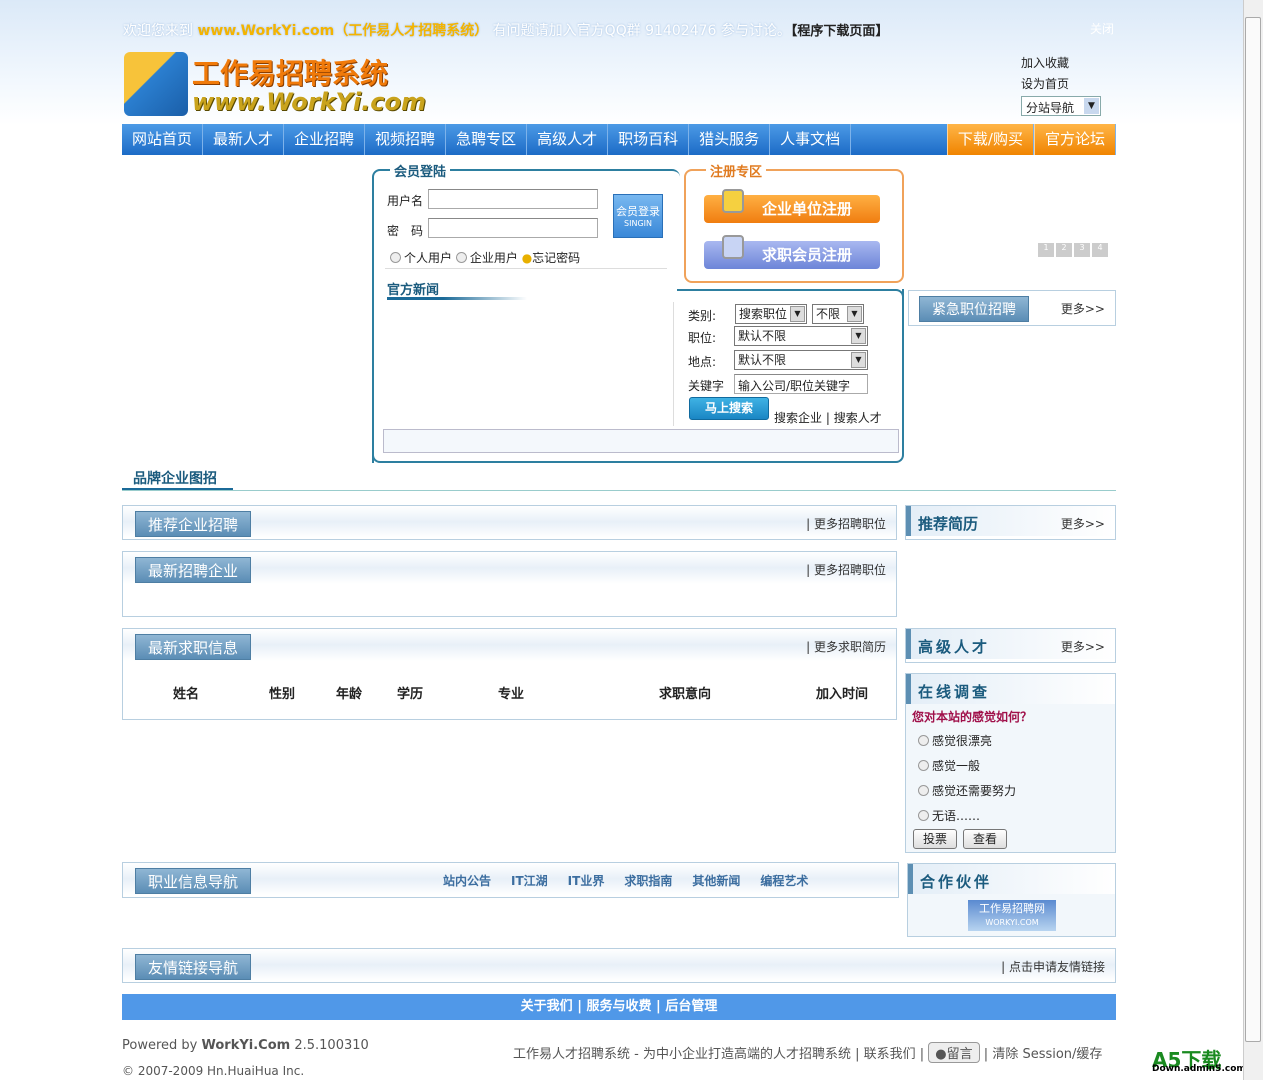 This screenshot has width=1263, height=1080. What do you see at coordinates (487, 139) in the screenshot?
I see `nav-item: 急聘专区` at bounding box center [487, 139].